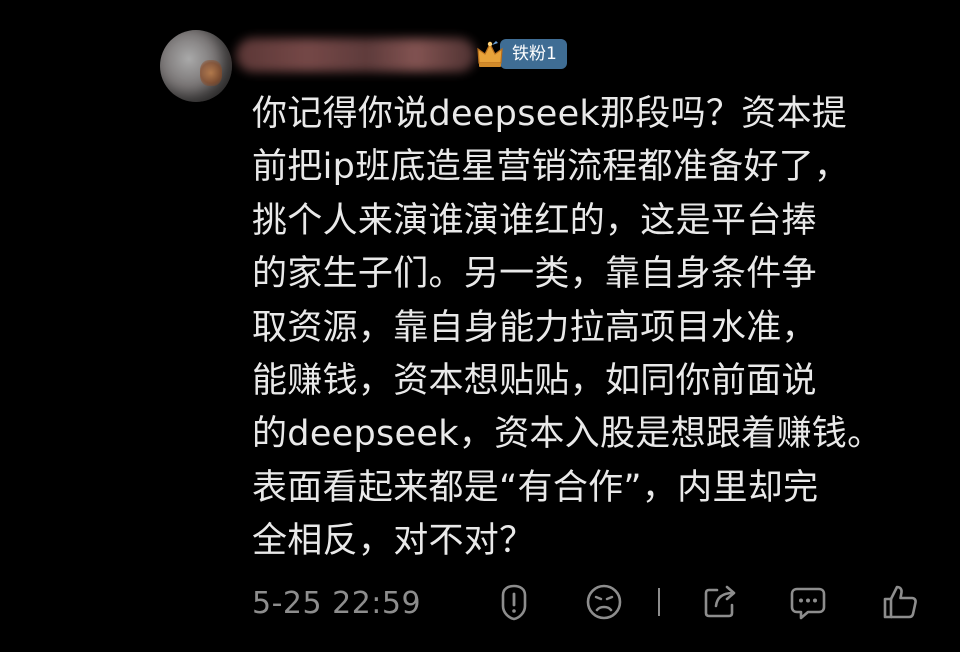 This screenshot has width=960, height=652. I want to click on comment-line: 表面看起来都是“有合作”，内里却完, so click(535, 487).